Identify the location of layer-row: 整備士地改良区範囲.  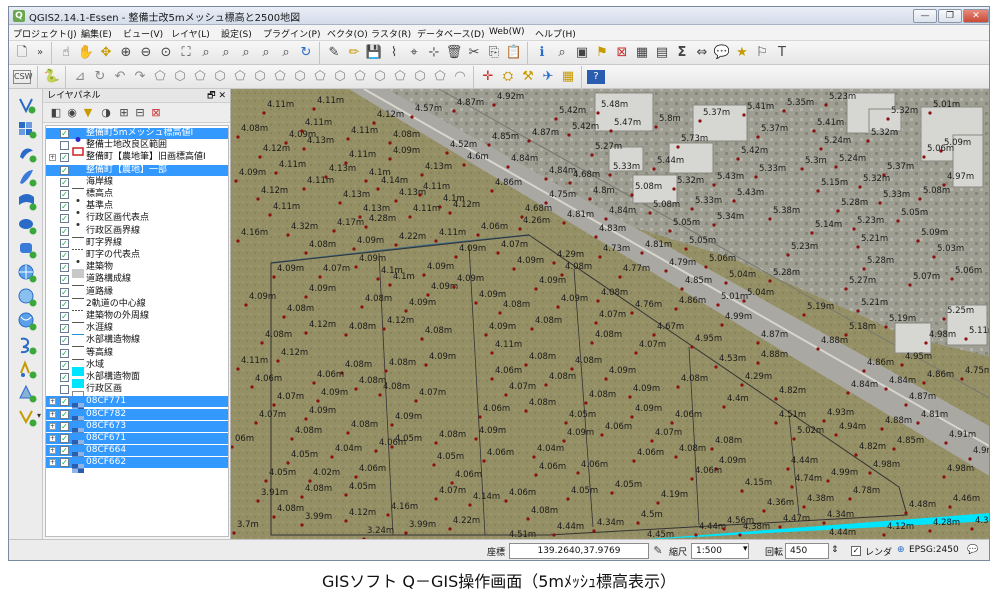
(137, 148).